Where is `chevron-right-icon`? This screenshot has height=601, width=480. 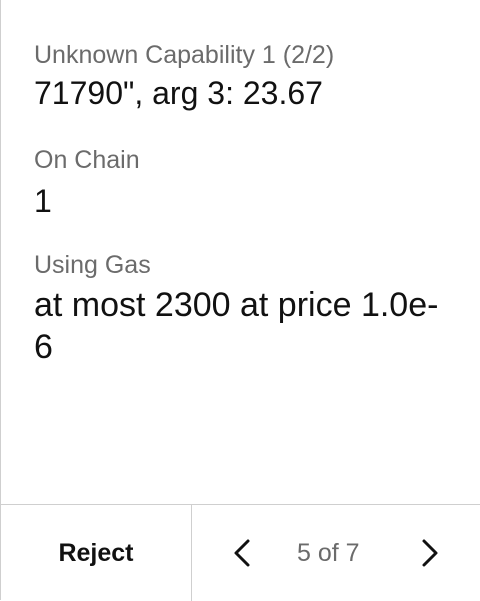
chevron-right-icon is located at coordinates (430, 553).